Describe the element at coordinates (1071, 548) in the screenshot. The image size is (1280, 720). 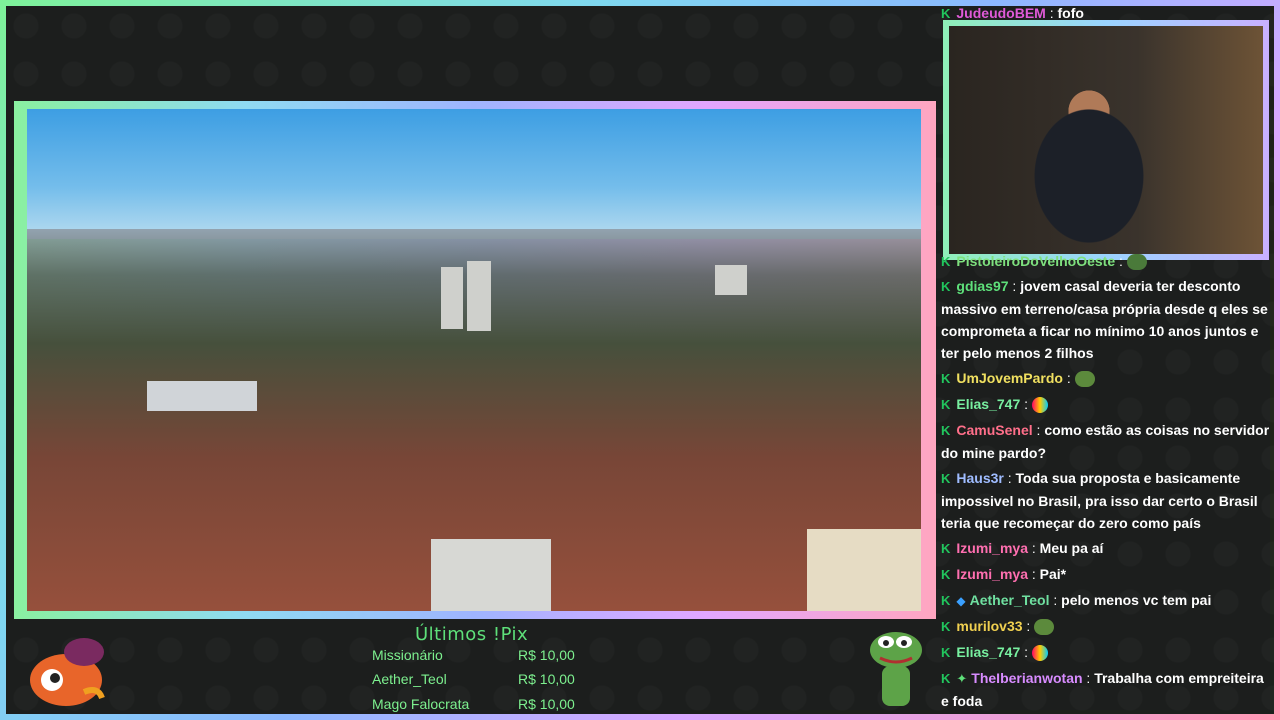
I see `chat-text: Meu pa aí` at that location.